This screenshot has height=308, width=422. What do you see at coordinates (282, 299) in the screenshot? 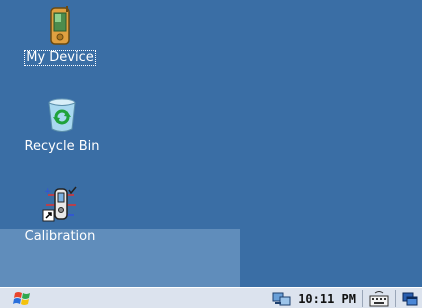
I see `network-connection-icon` at bounding box center [282, 299].